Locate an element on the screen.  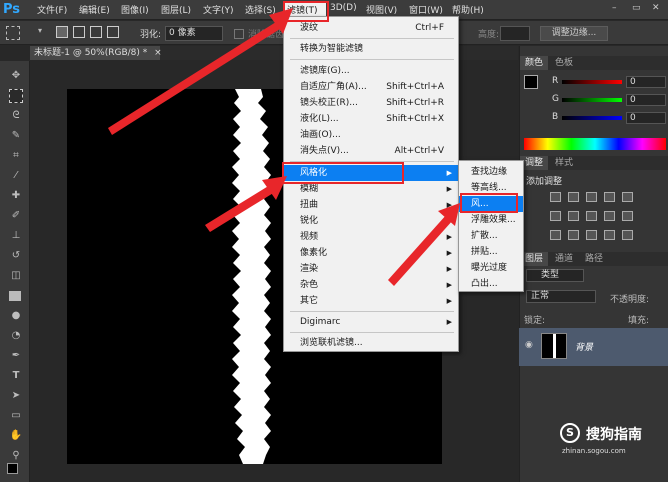
sogou-logo-icon: S is located at coordinates (570, 433).